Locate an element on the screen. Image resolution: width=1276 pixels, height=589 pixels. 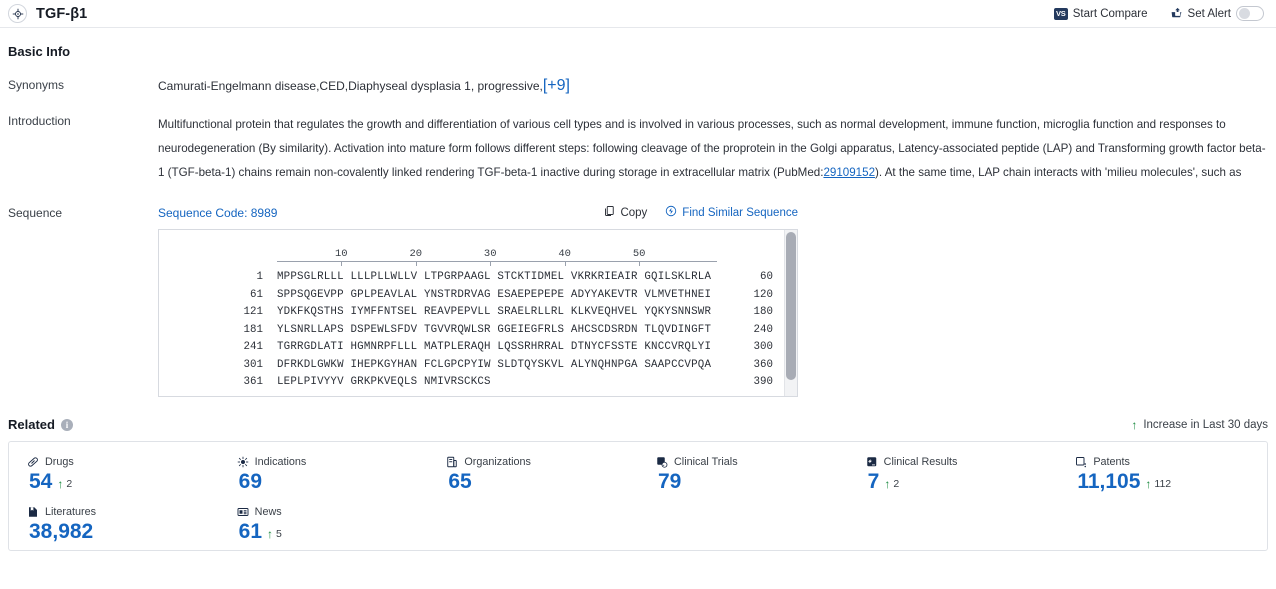
sequence-end-index: 120 is located at coordinates (763, 294).